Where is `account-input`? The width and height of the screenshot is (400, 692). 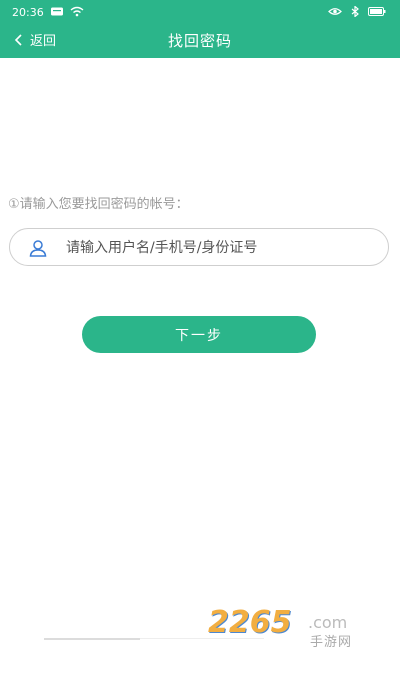 account-input is located at coordinates (216, 248).